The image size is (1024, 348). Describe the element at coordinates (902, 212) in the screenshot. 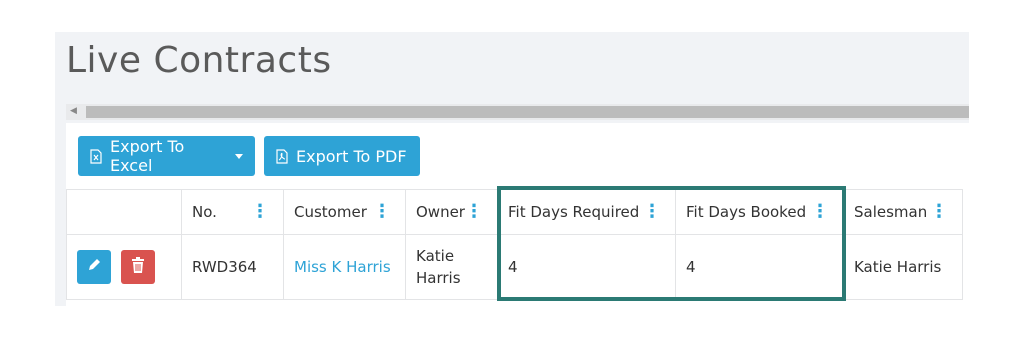

I see `column-header-salesman: Salesman ⋮` at that location.